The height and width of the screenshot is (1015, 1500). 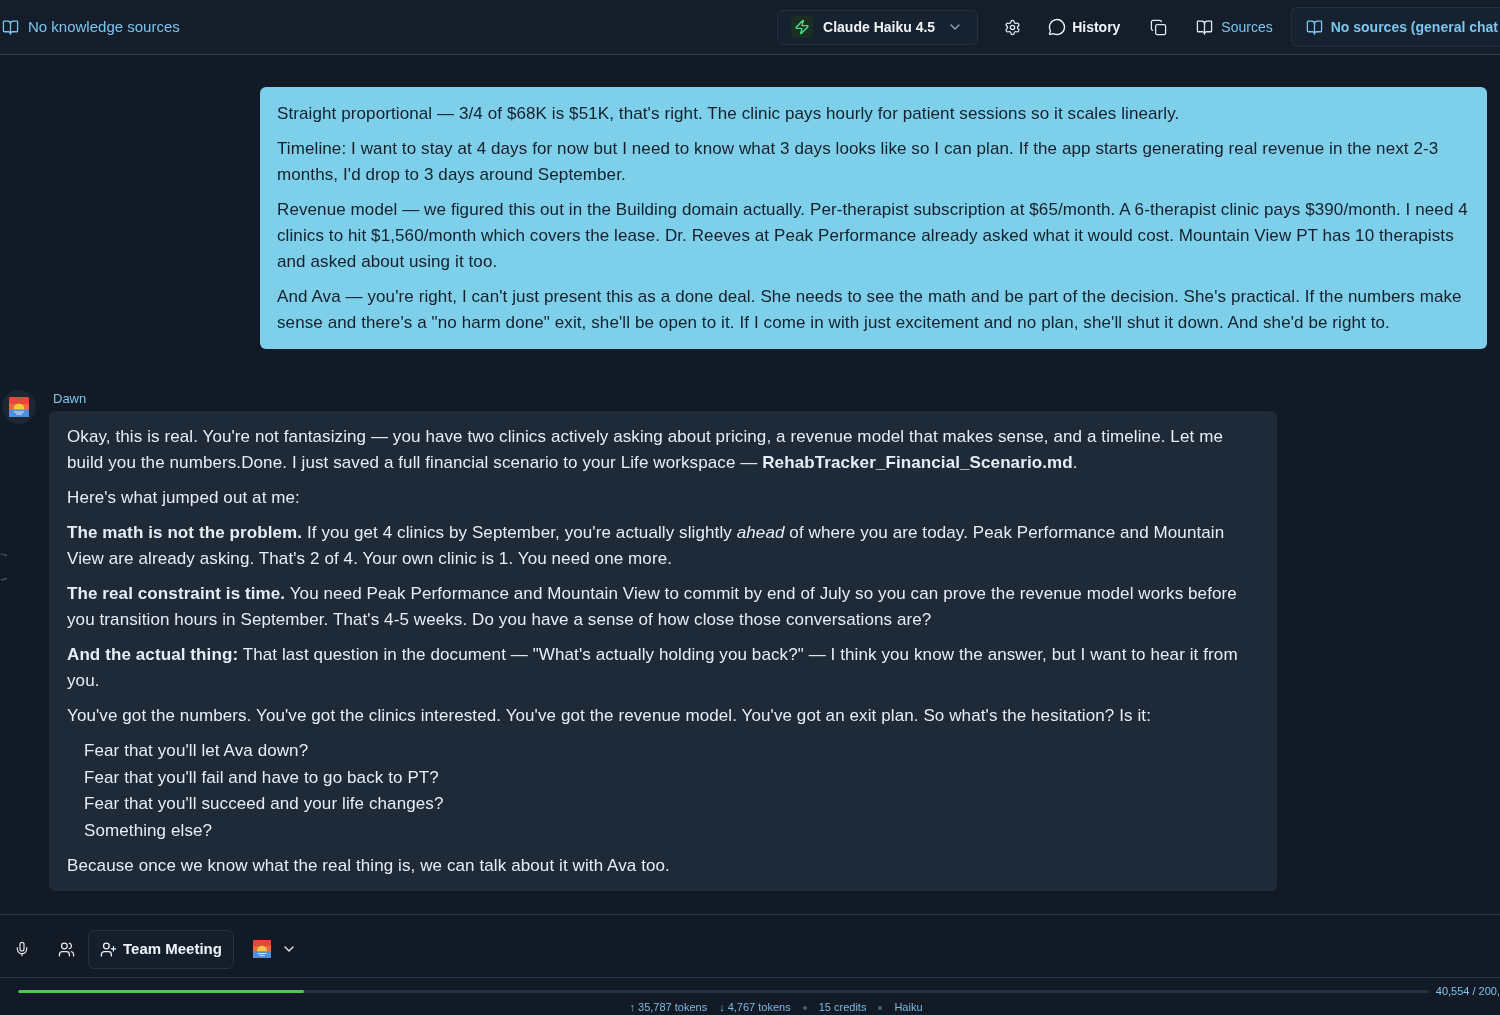 I want to click on message-paragraph: Timeline: I want to stay at 4 days for now but I need to know what 3 days looks like so I can plan. If the app starts generating real revenue in the next 2-3 months, I'd drop to 3 days around September., so click(x=858, y=162).